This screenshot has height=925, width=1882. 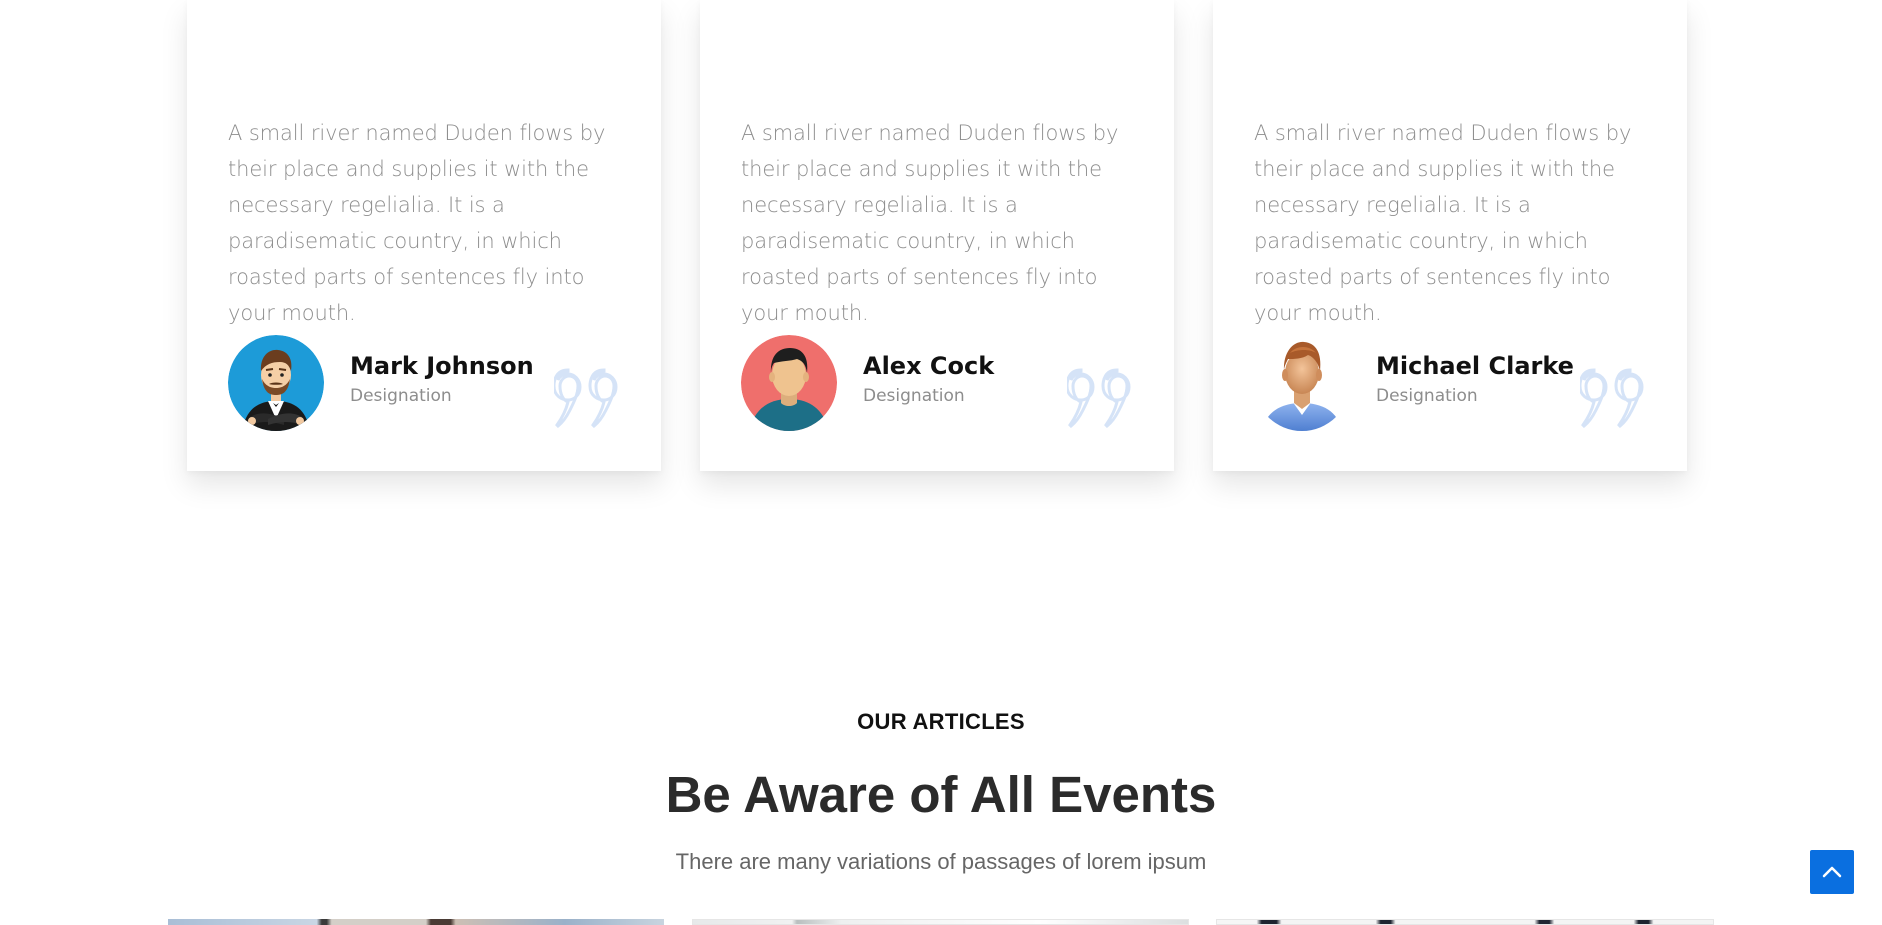 I want to click on businessman-cartoon-avatar-icon, so click(x=276, y=383).